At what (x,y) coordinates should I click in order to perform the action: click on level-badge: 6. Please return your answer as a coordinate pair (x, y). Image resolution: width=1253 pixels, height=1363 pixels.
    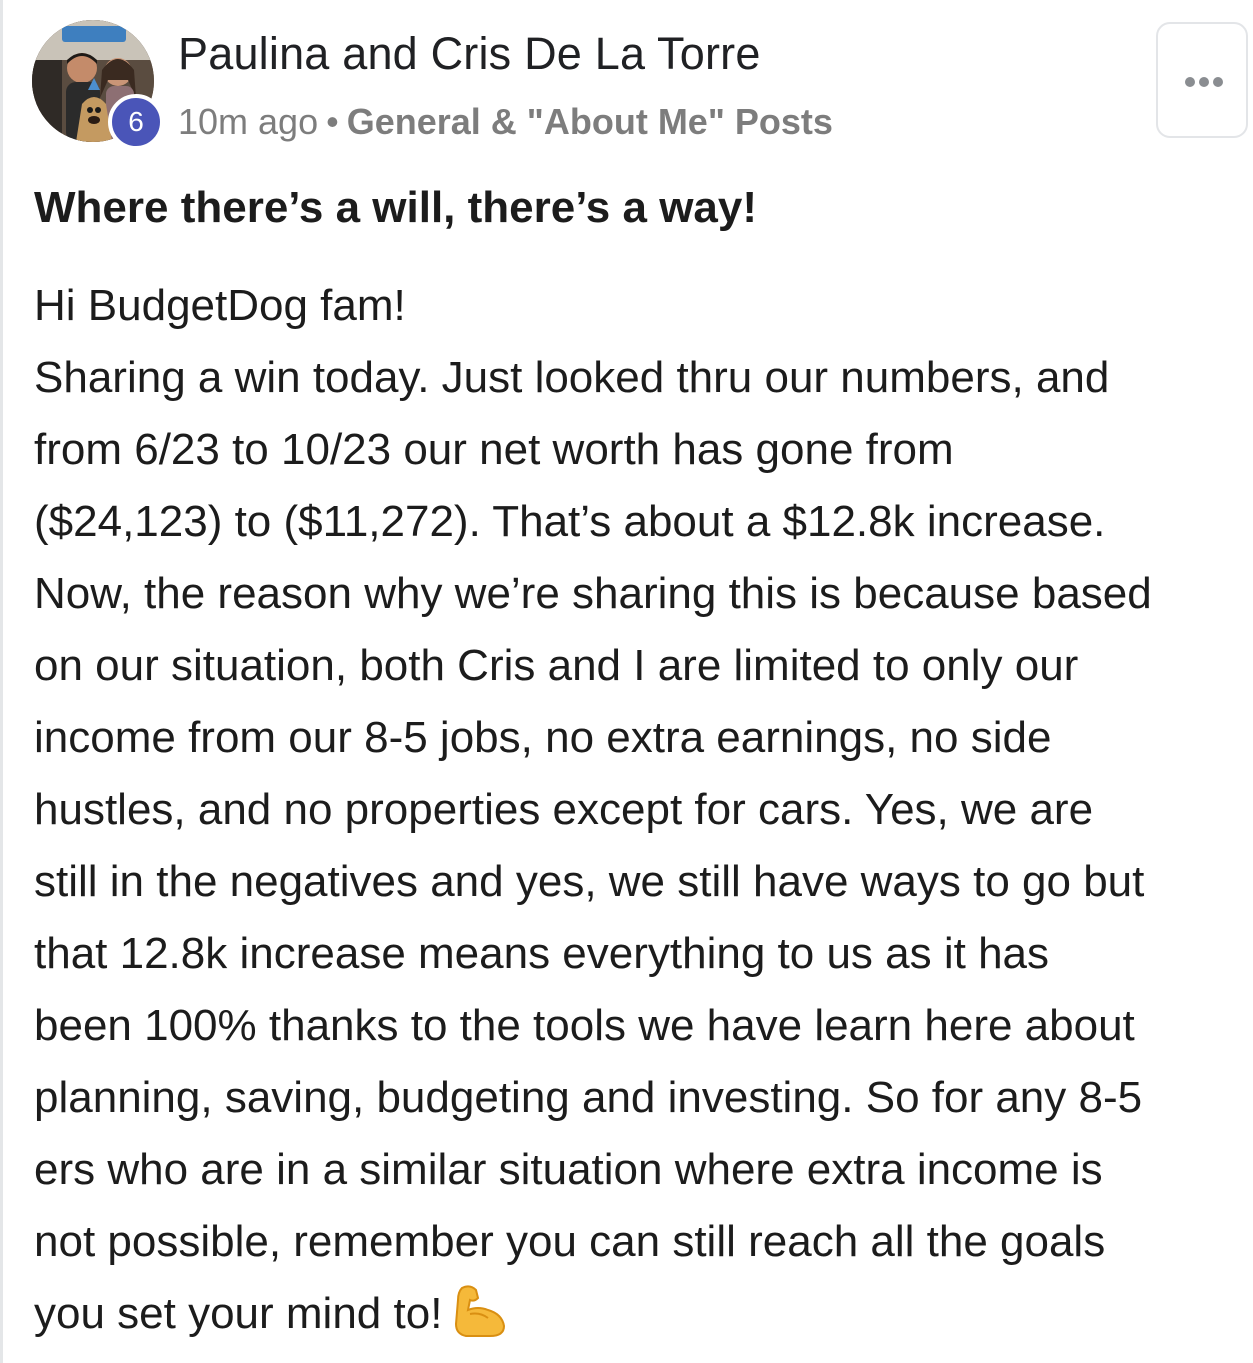
    Looking at the image, I should click on (136, 122).